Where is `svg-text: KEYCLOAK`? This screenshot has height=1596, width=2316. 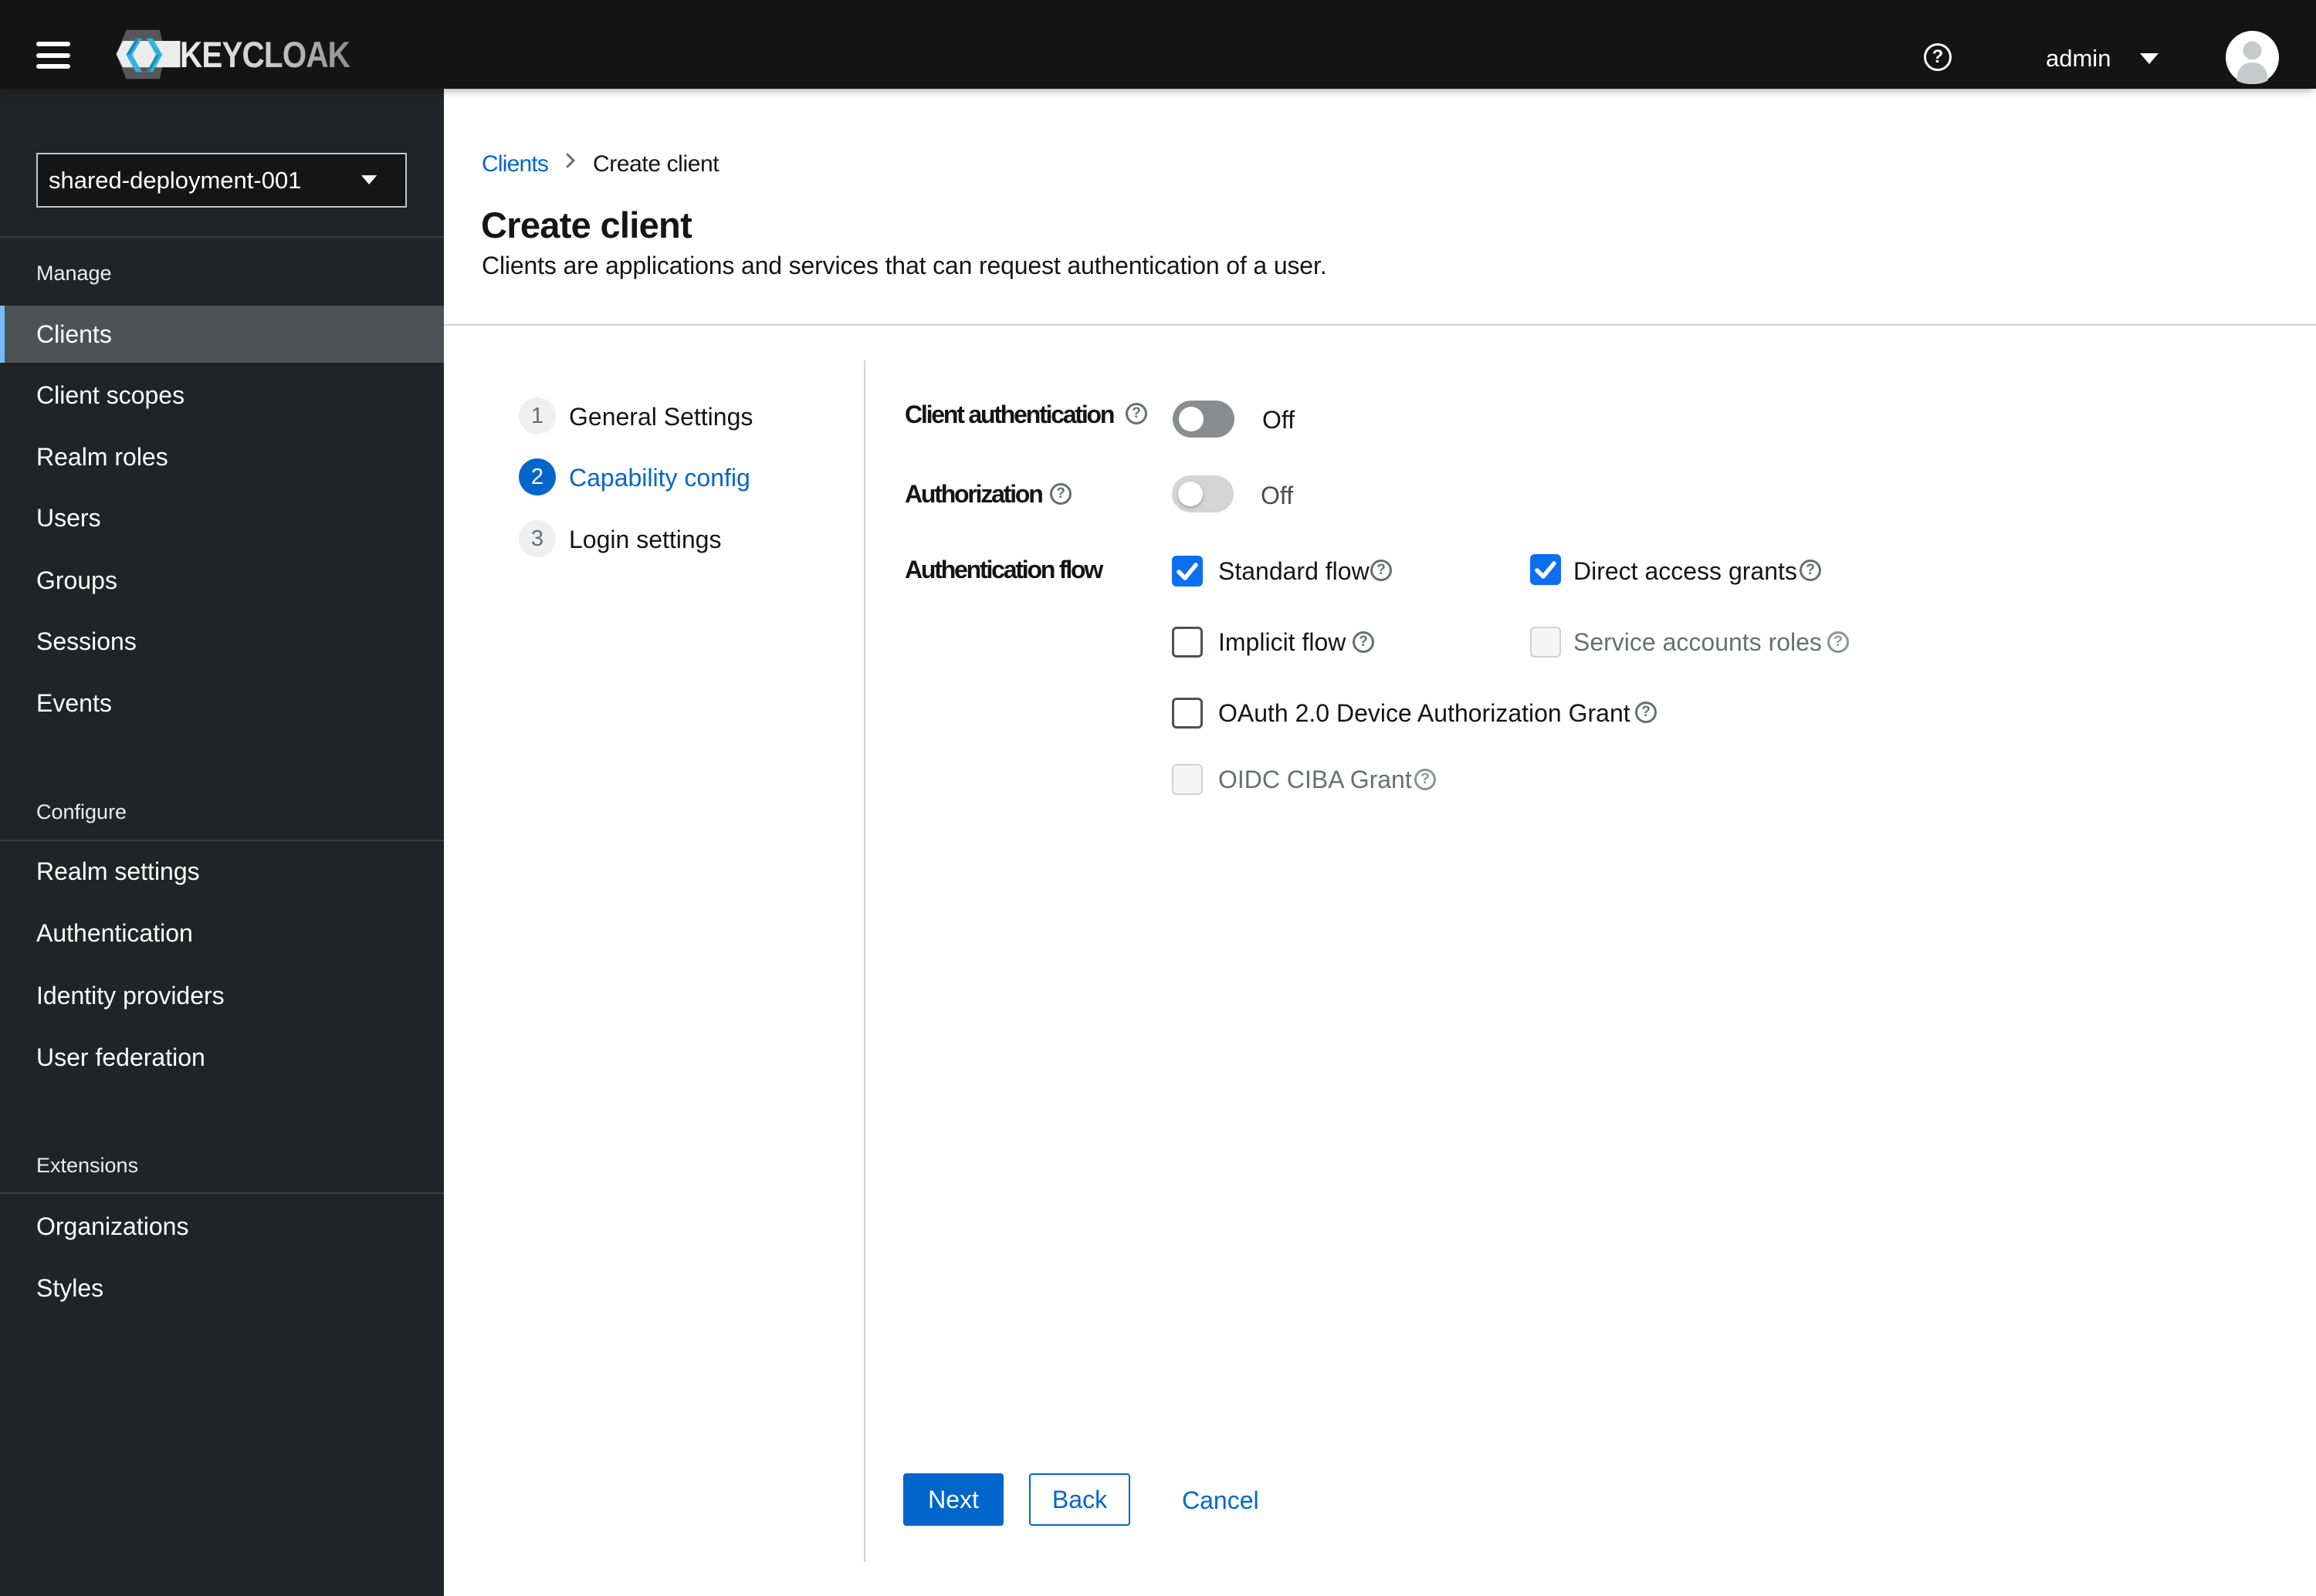
svg-text: KEYCLOAK is located at coordinates (265, 55).